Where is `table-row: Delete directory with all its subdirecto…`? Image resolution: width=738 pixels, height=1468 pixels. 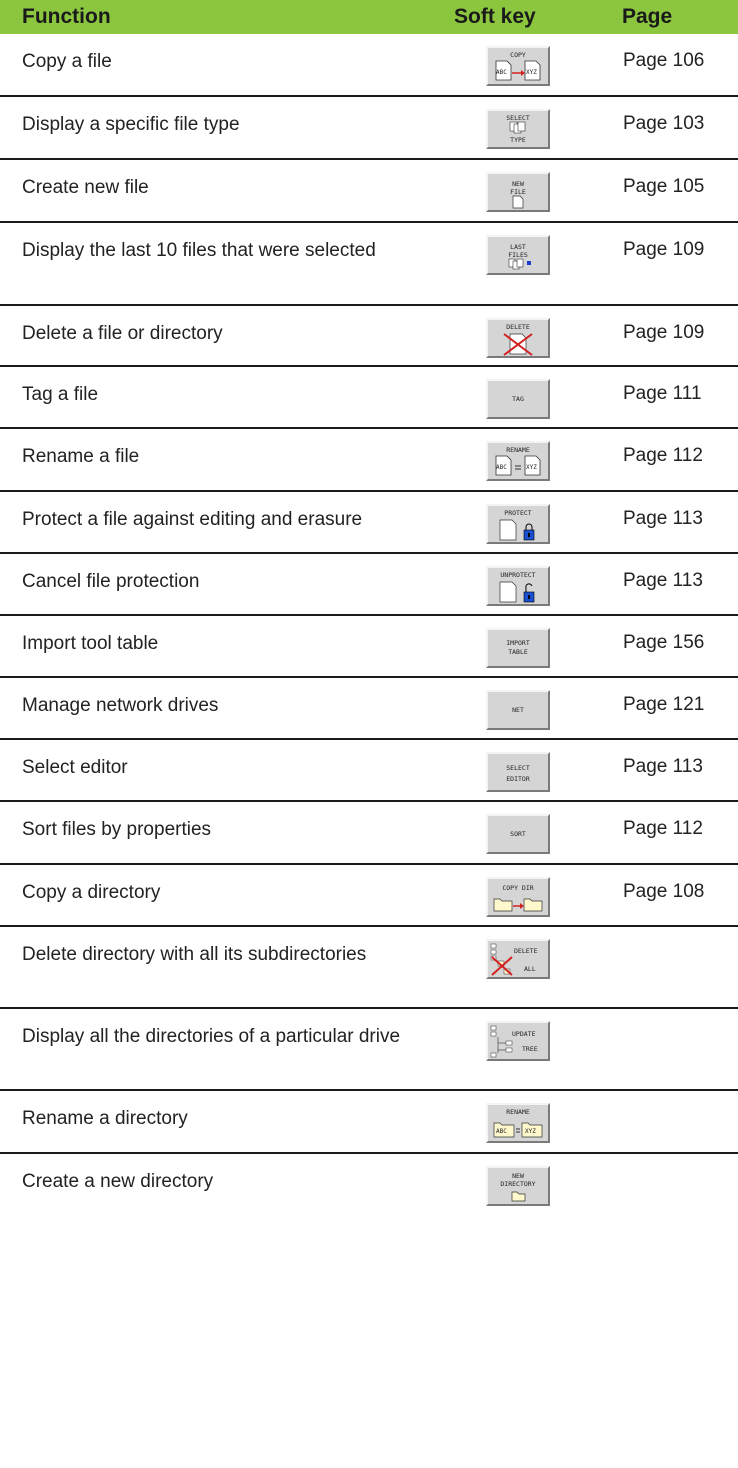 table-row: Delete directory with all its subdirecto… is located at coordinates (369, 968).